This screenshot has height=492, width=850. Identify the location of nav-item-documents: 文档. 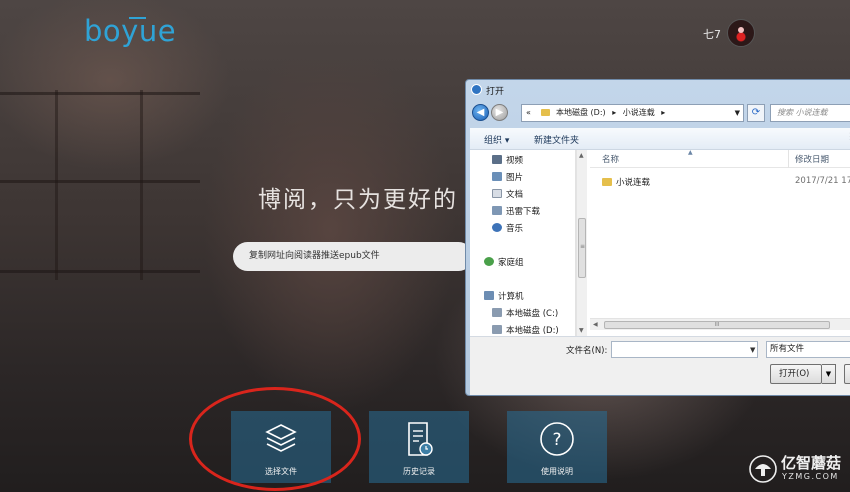
(507, 194).